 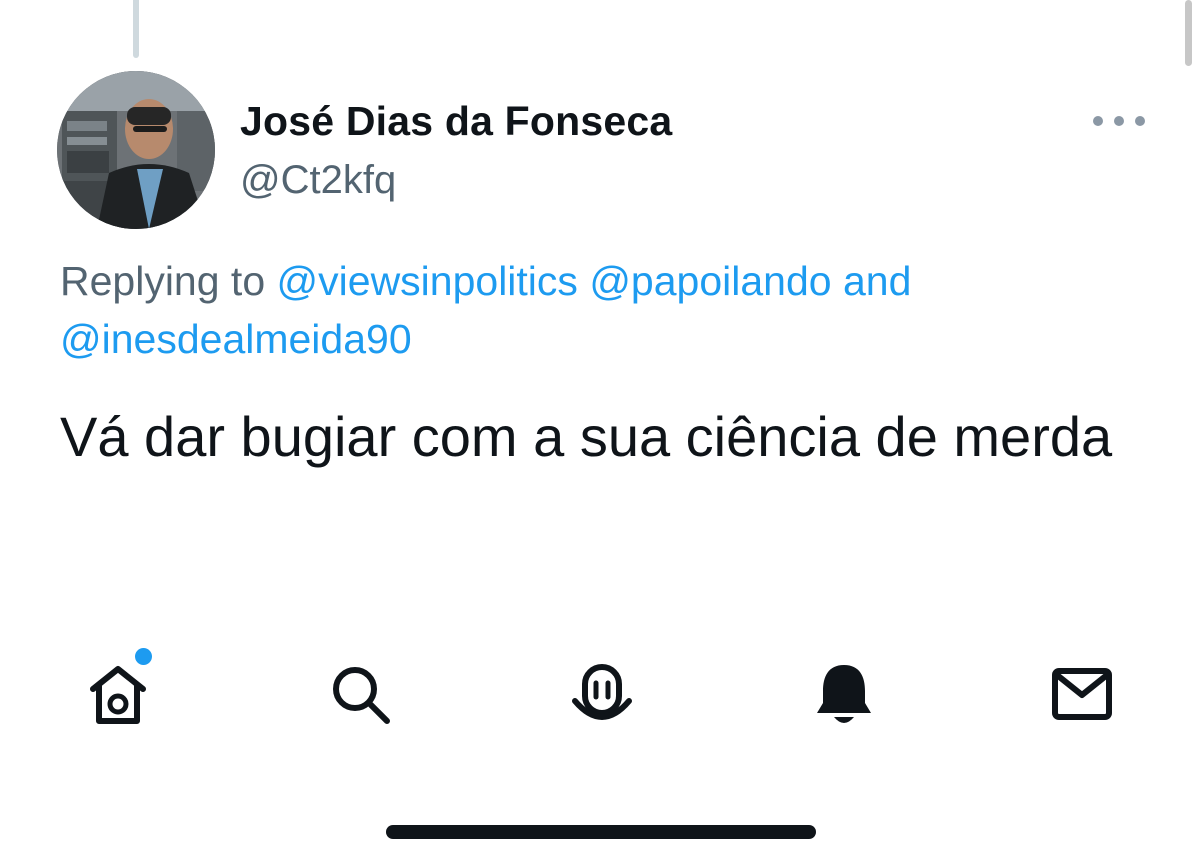 I want to click on tab-search, so click(x=360, y=694).